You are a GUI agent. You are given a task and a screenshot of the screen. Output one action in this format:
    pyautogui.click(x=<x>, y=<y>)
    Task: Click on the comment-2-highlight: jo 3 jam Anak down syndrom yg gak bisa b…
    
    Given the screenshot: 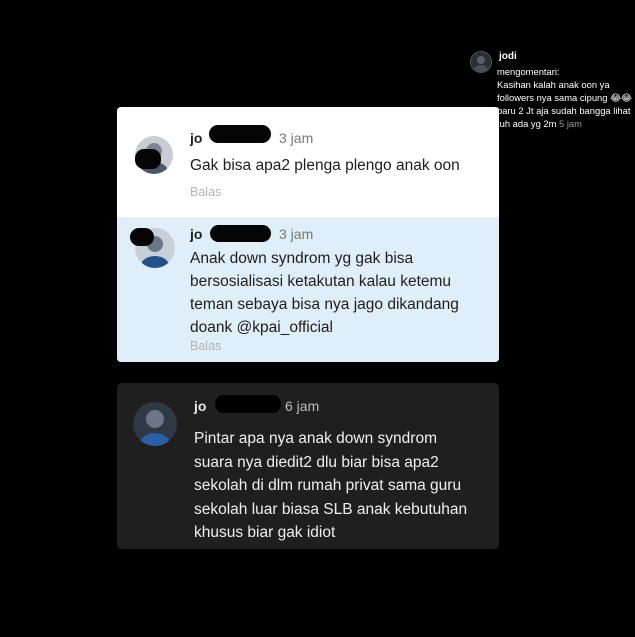 What is the action you would take?
    pyautogui.click(x=308, y=289)
    